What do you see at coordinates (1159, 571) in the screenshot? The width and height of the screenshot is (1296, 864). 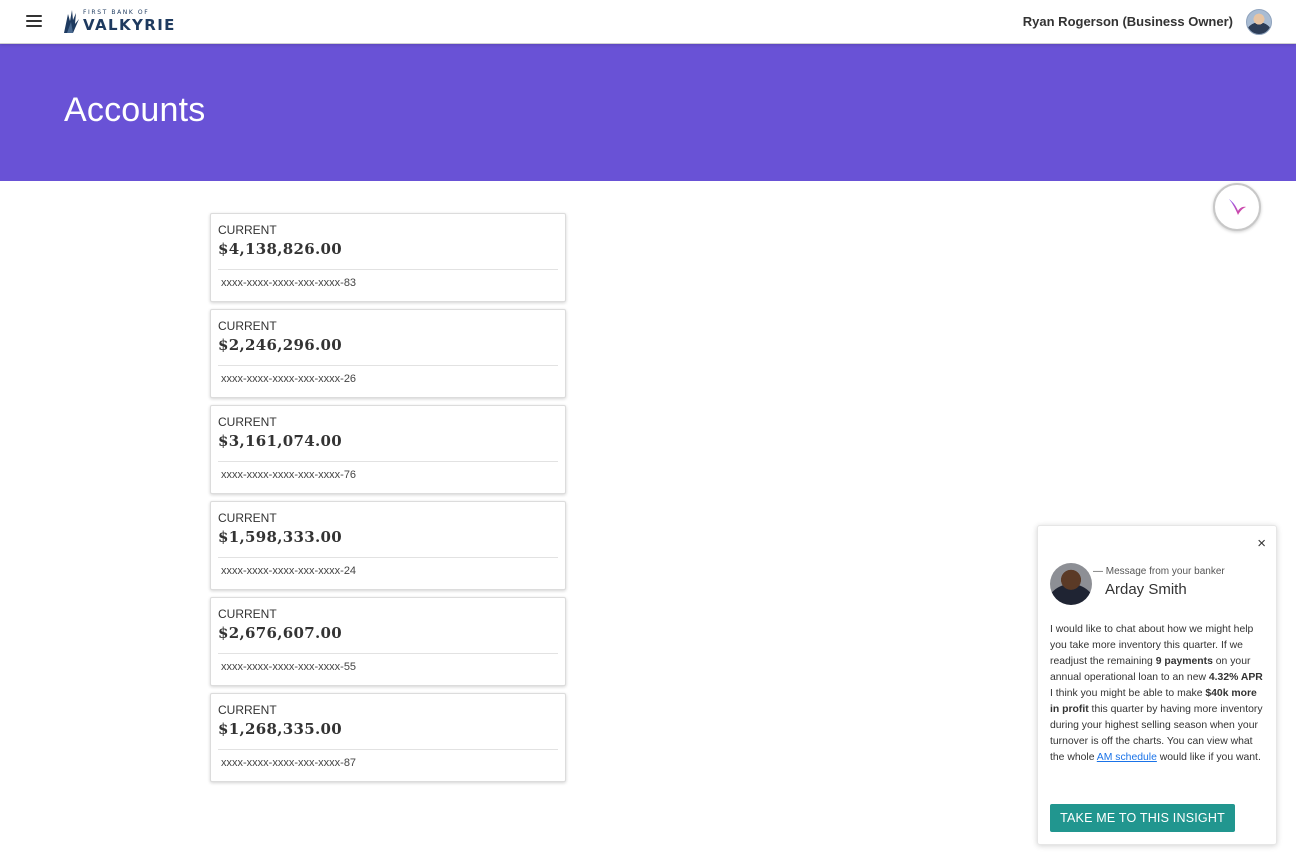 I see `message-from-label: — Message from your banker` at bounding box center [1159, 571].